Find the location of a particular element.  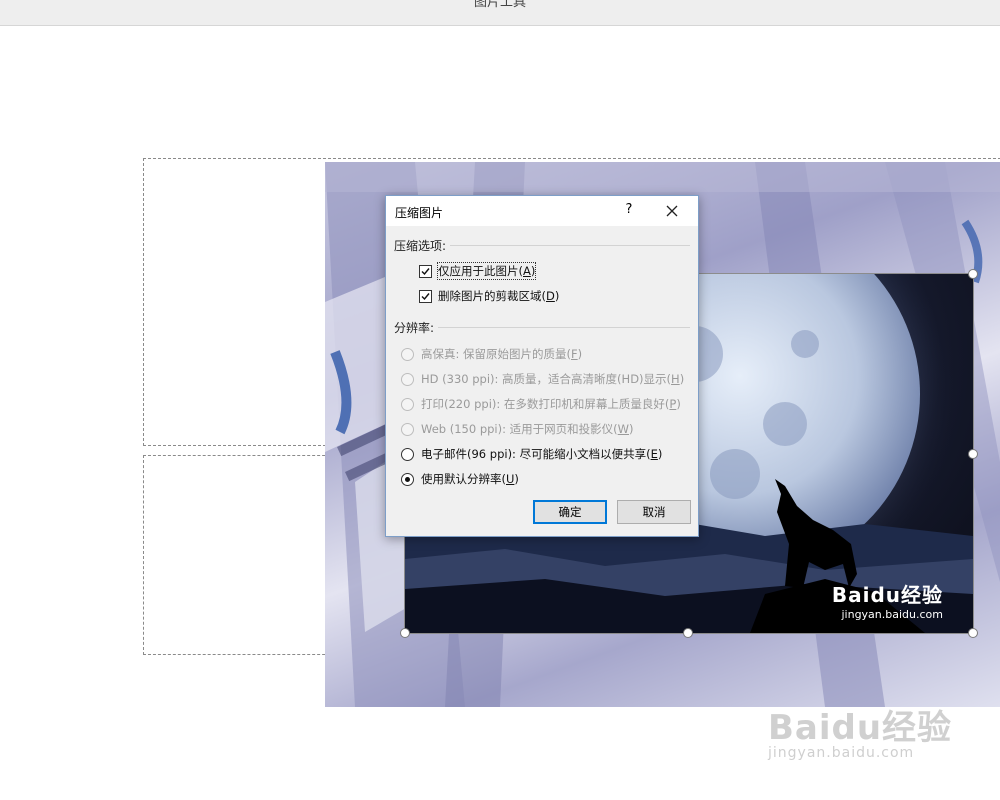

page-watermark-brand: Baidu经验 is located at coordinates (860, 728).